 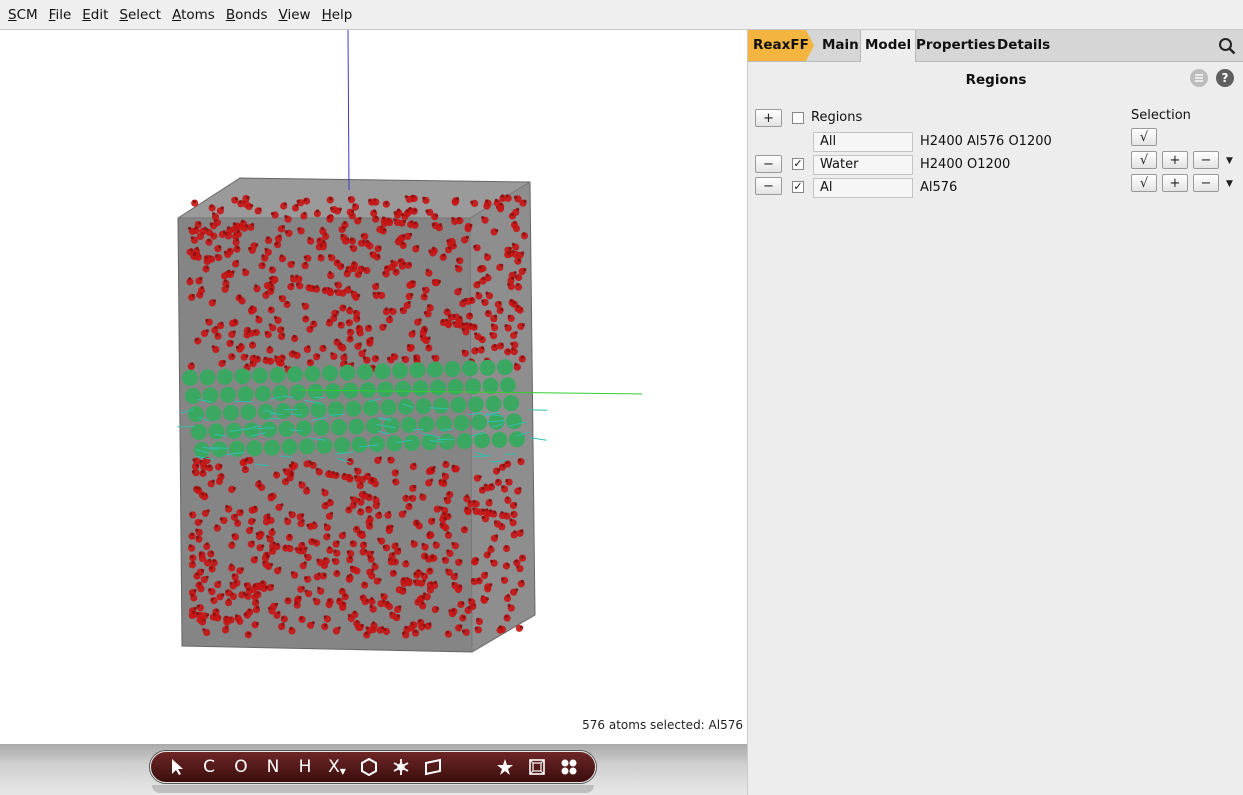 What do you see at coordinates (863, 165) in the screenshot?
I see `region-name-field-water: Water` at bounding box center [863, 165].